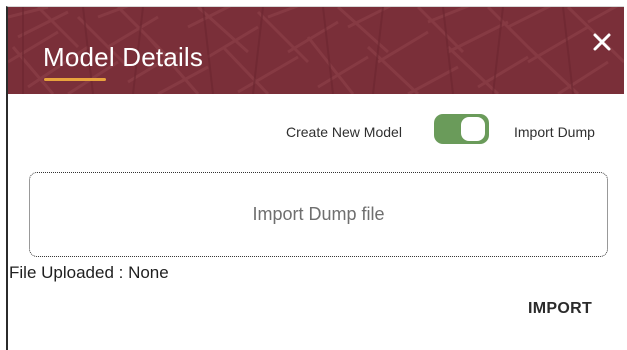  What do you see at coordinates (473, 129) in the screenshot?
I see `toggle-knob` at bounding box center [473, 129].